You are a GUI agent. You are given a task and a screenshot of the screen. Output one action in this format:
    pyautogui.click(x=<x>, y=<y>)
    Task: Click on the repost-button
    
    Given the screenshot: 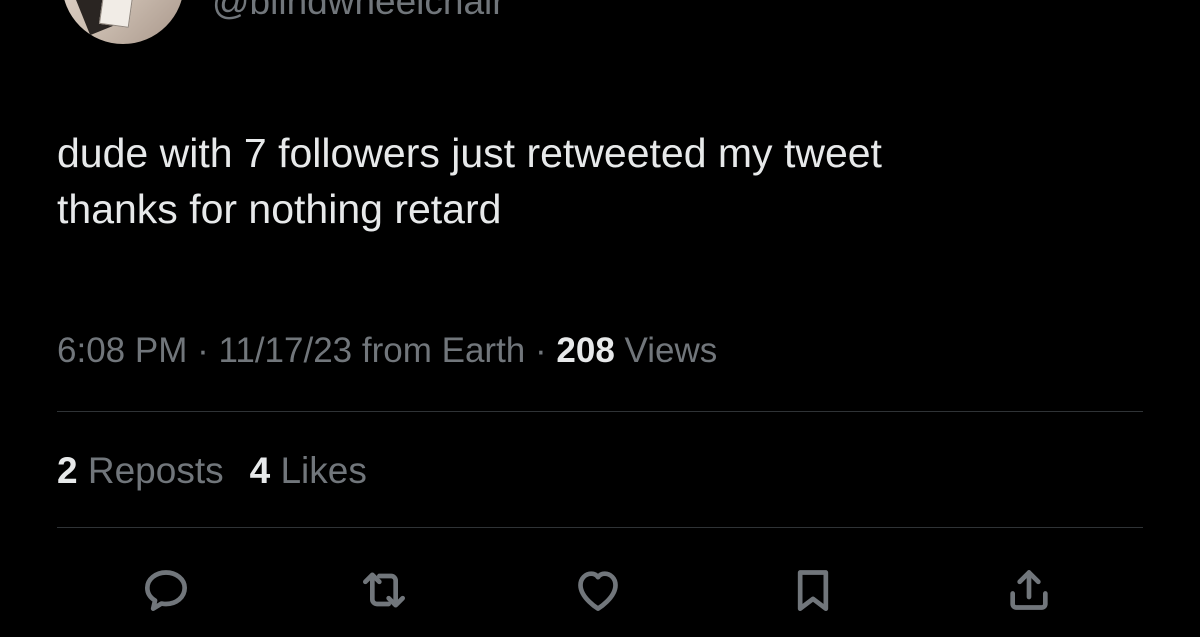 What is the action you would take?
    pyautogui.click(x=384, y=590)
    